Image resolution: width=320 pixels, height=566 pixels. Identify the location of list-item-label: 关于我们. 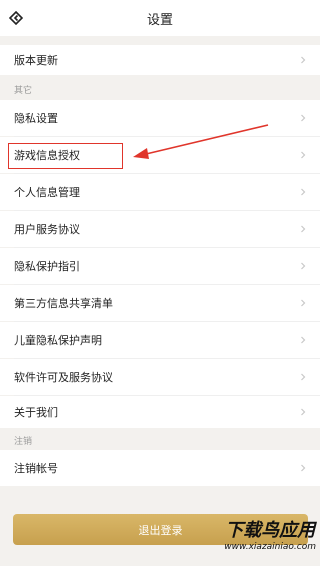
(36, 412).